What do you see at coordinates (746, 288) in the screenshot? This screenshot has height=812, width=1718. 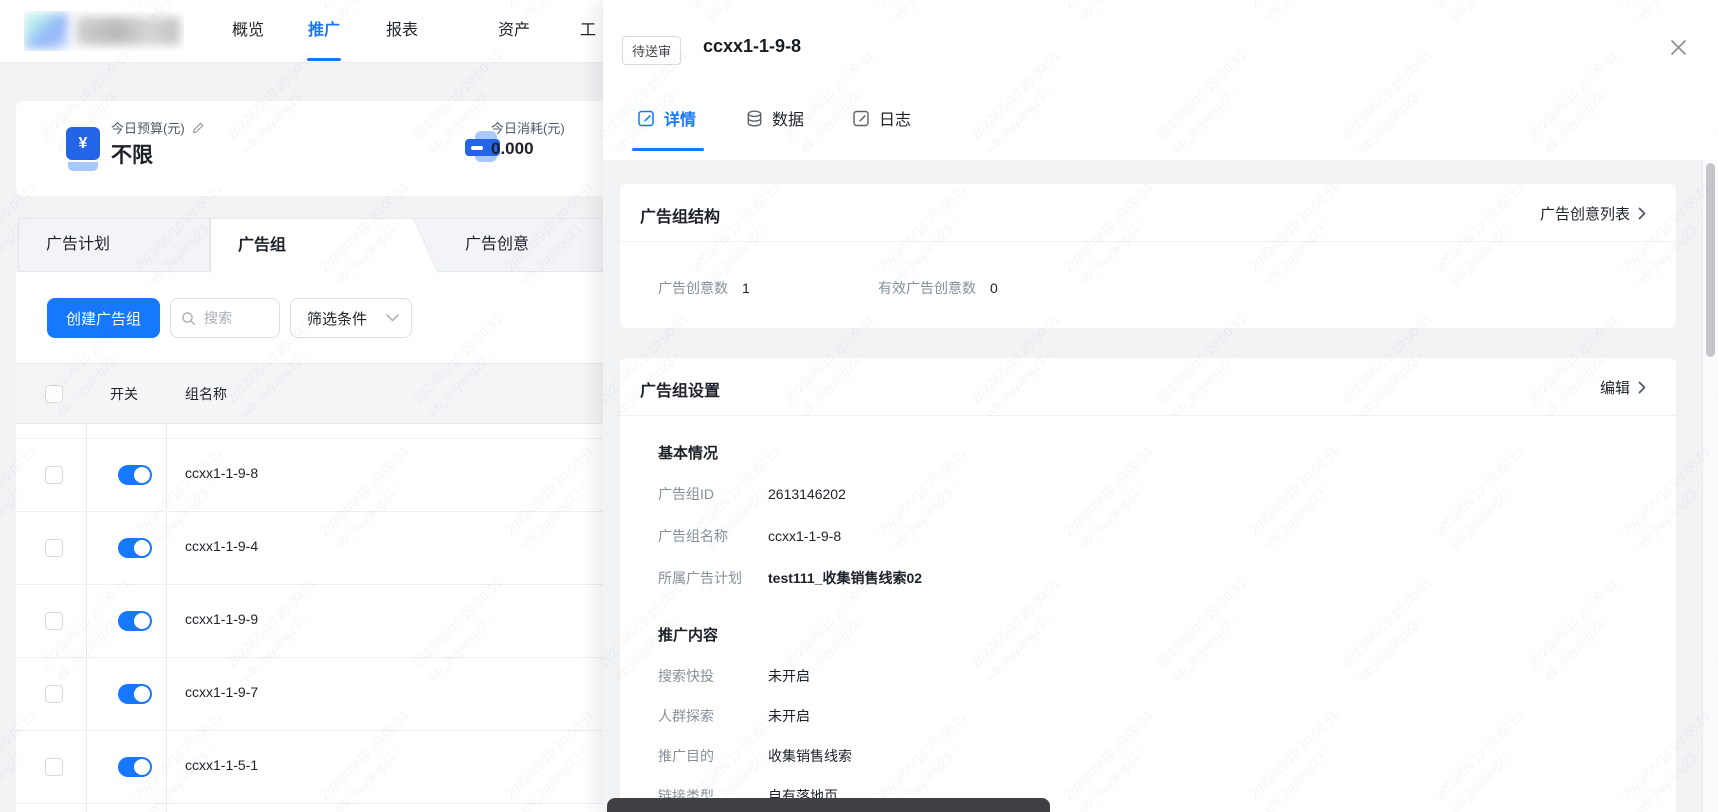 I see `creative-count-value: 1` at bounding box center [746, 288].